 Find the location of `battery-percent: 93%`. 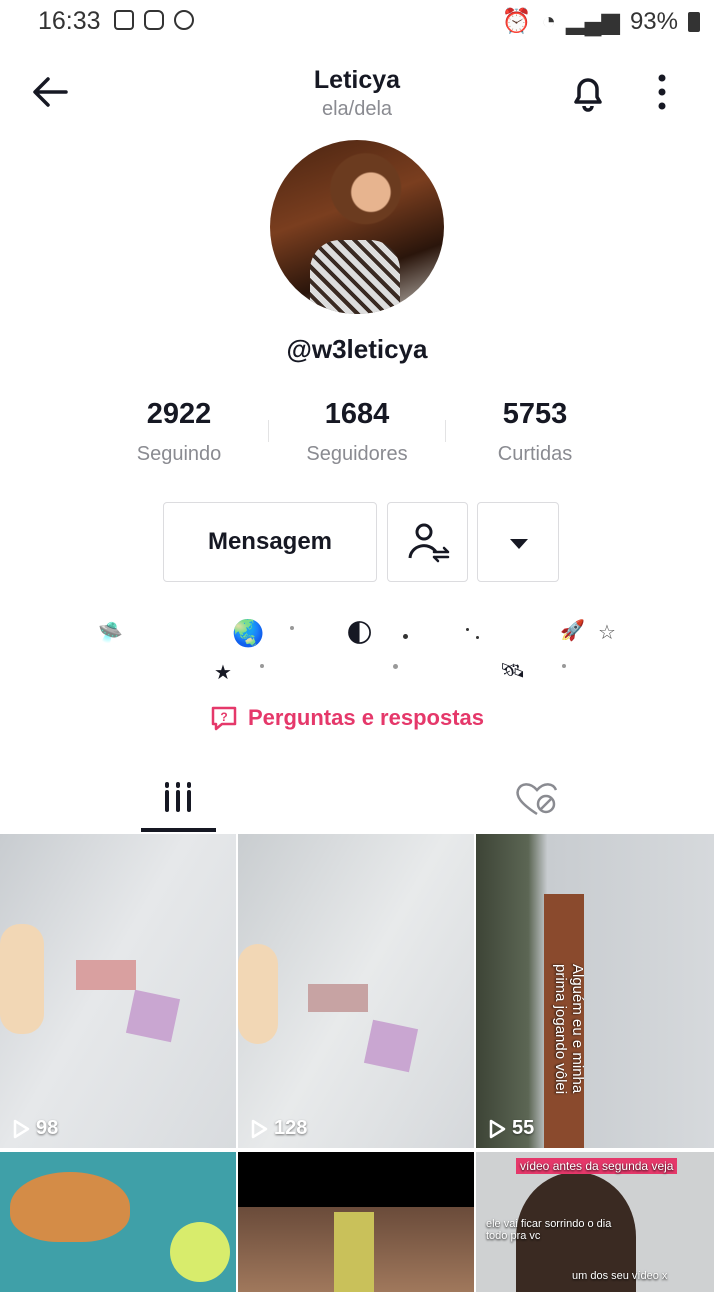

battery-percent: 93% is located at coordinates (653, 21).